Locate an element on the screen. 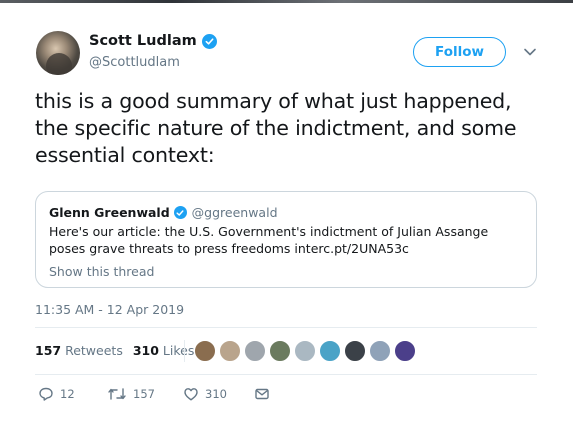  retweet-icon is located at coordinates (117, 394).